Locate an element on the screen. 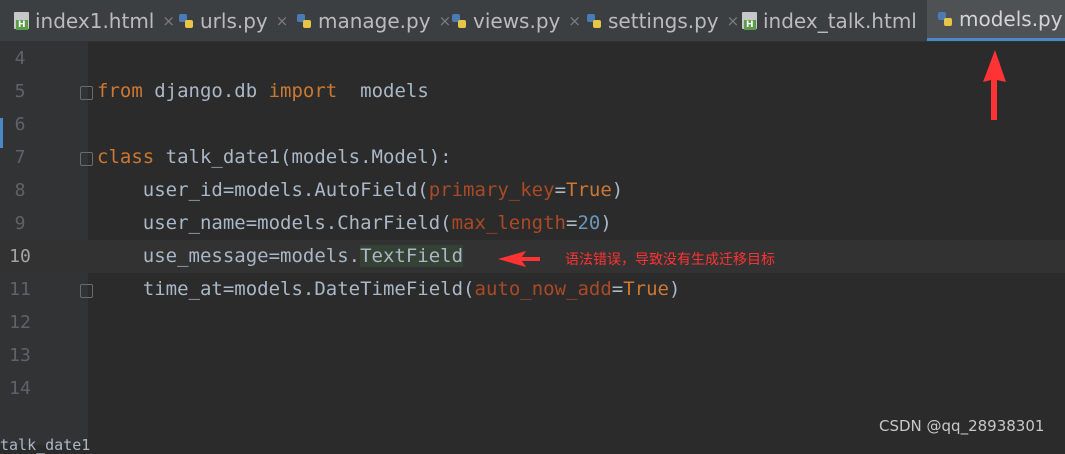  annotation-text: 语法错误，导致没有生成迁移目标 is located at coordinates (670, 260).